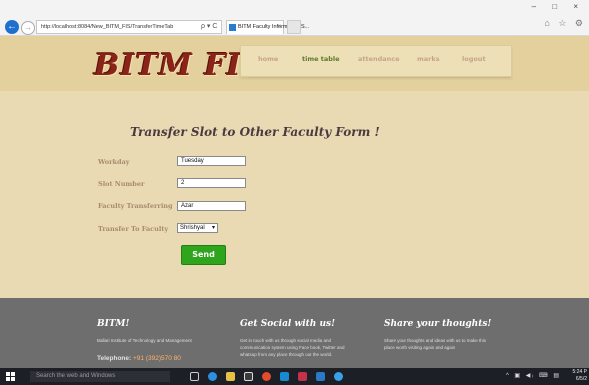  What do you see at coordinates (10, 376) in the screenshot?
I see `windows-start-icon` at bounding box center [10, 376].